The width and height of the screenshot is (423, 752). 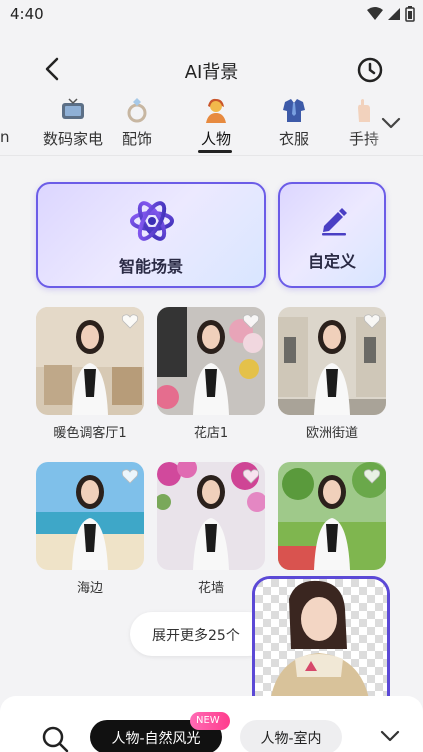 I want to click on scene-label: 海边, so click(x=89, y=588).